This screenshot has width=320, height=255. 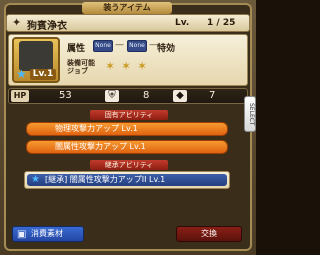 I want to click on ability-item-2: 闇属性攻撃力アップ Lv.1, so click(x=127, y=147).